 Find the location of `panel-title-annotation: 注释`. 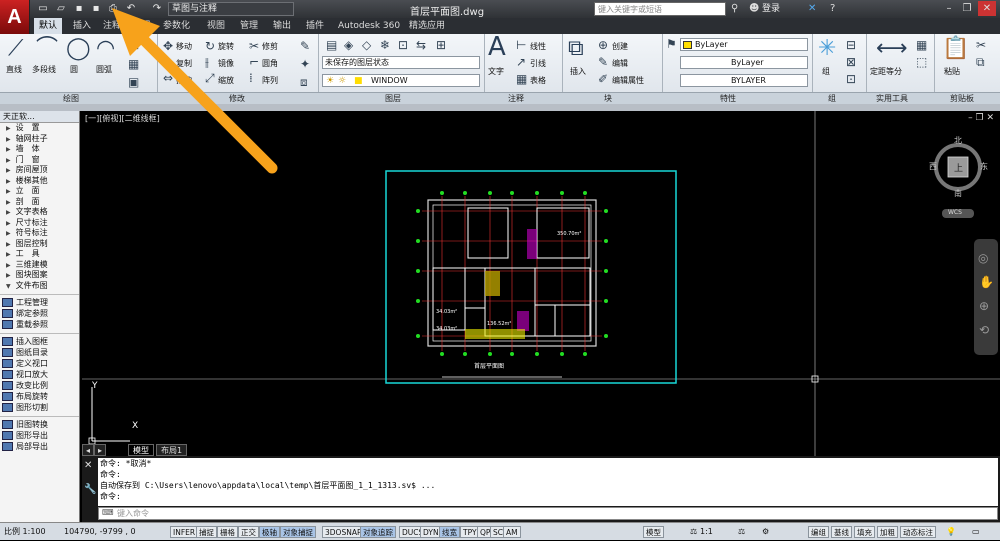

panel-title-annotation: 注释 is located at coordinates (516, 98).